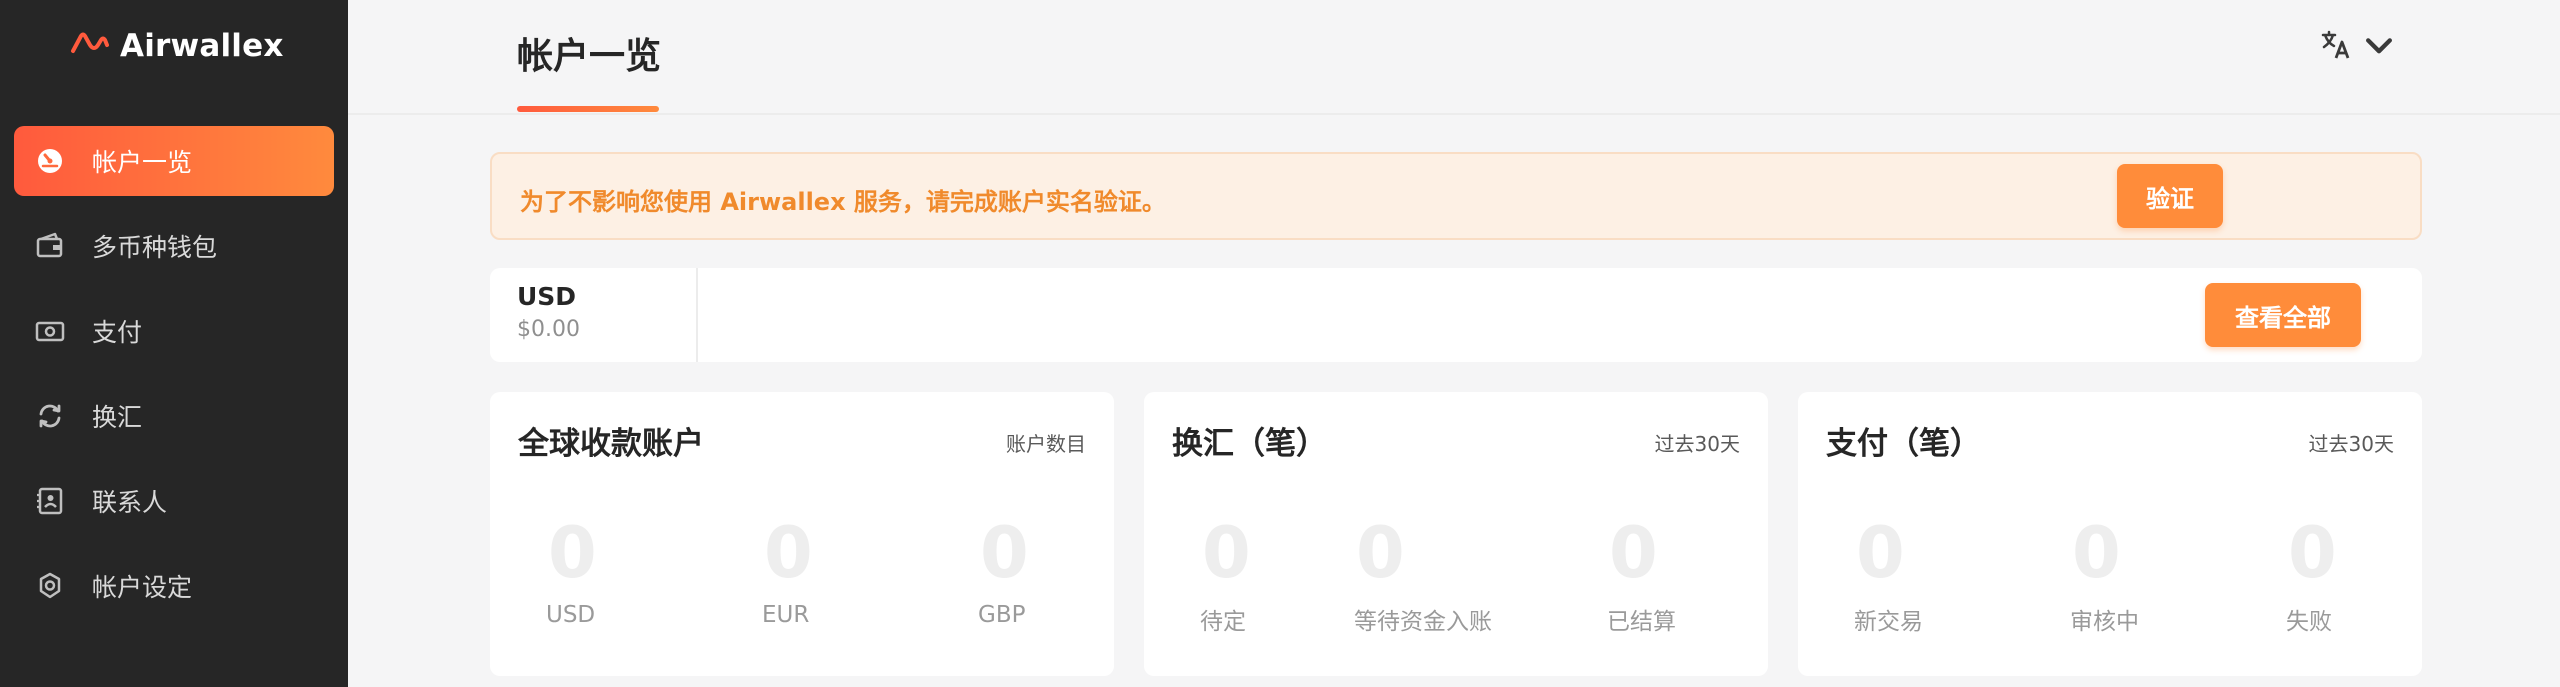  What do you see at coordinates (1223, 622) in the screenshot?
I see `stat-label: 待定` at bounding box center [1223, 622].